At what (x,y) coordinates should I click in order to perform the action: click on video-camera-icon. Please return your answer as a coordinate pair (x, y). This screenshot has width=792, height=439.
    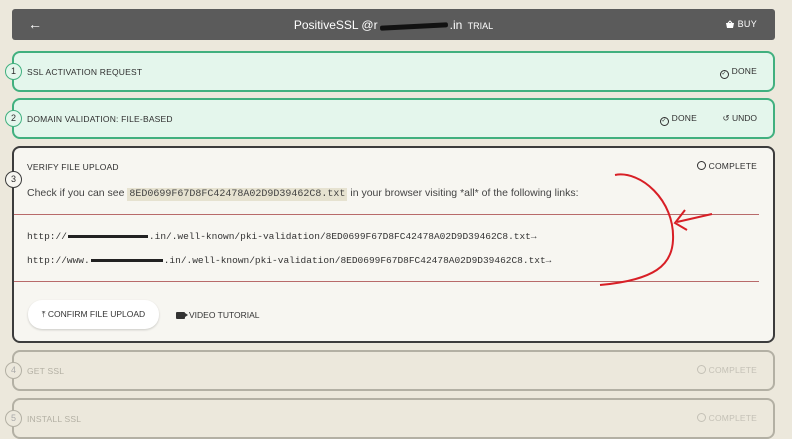
    Looking at the image, I should click on (182, 315).